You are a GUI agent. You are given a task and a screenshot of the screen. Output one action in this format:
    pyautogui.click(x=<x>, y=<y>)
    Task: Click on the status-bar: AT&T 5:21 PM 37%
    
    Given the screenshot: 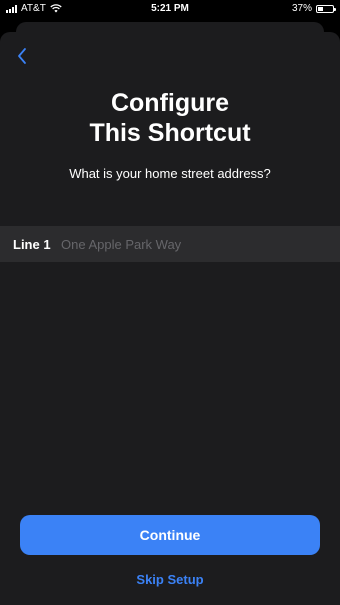 What is the action you would take?
    pyautogui.click(x=170, y=9)
    